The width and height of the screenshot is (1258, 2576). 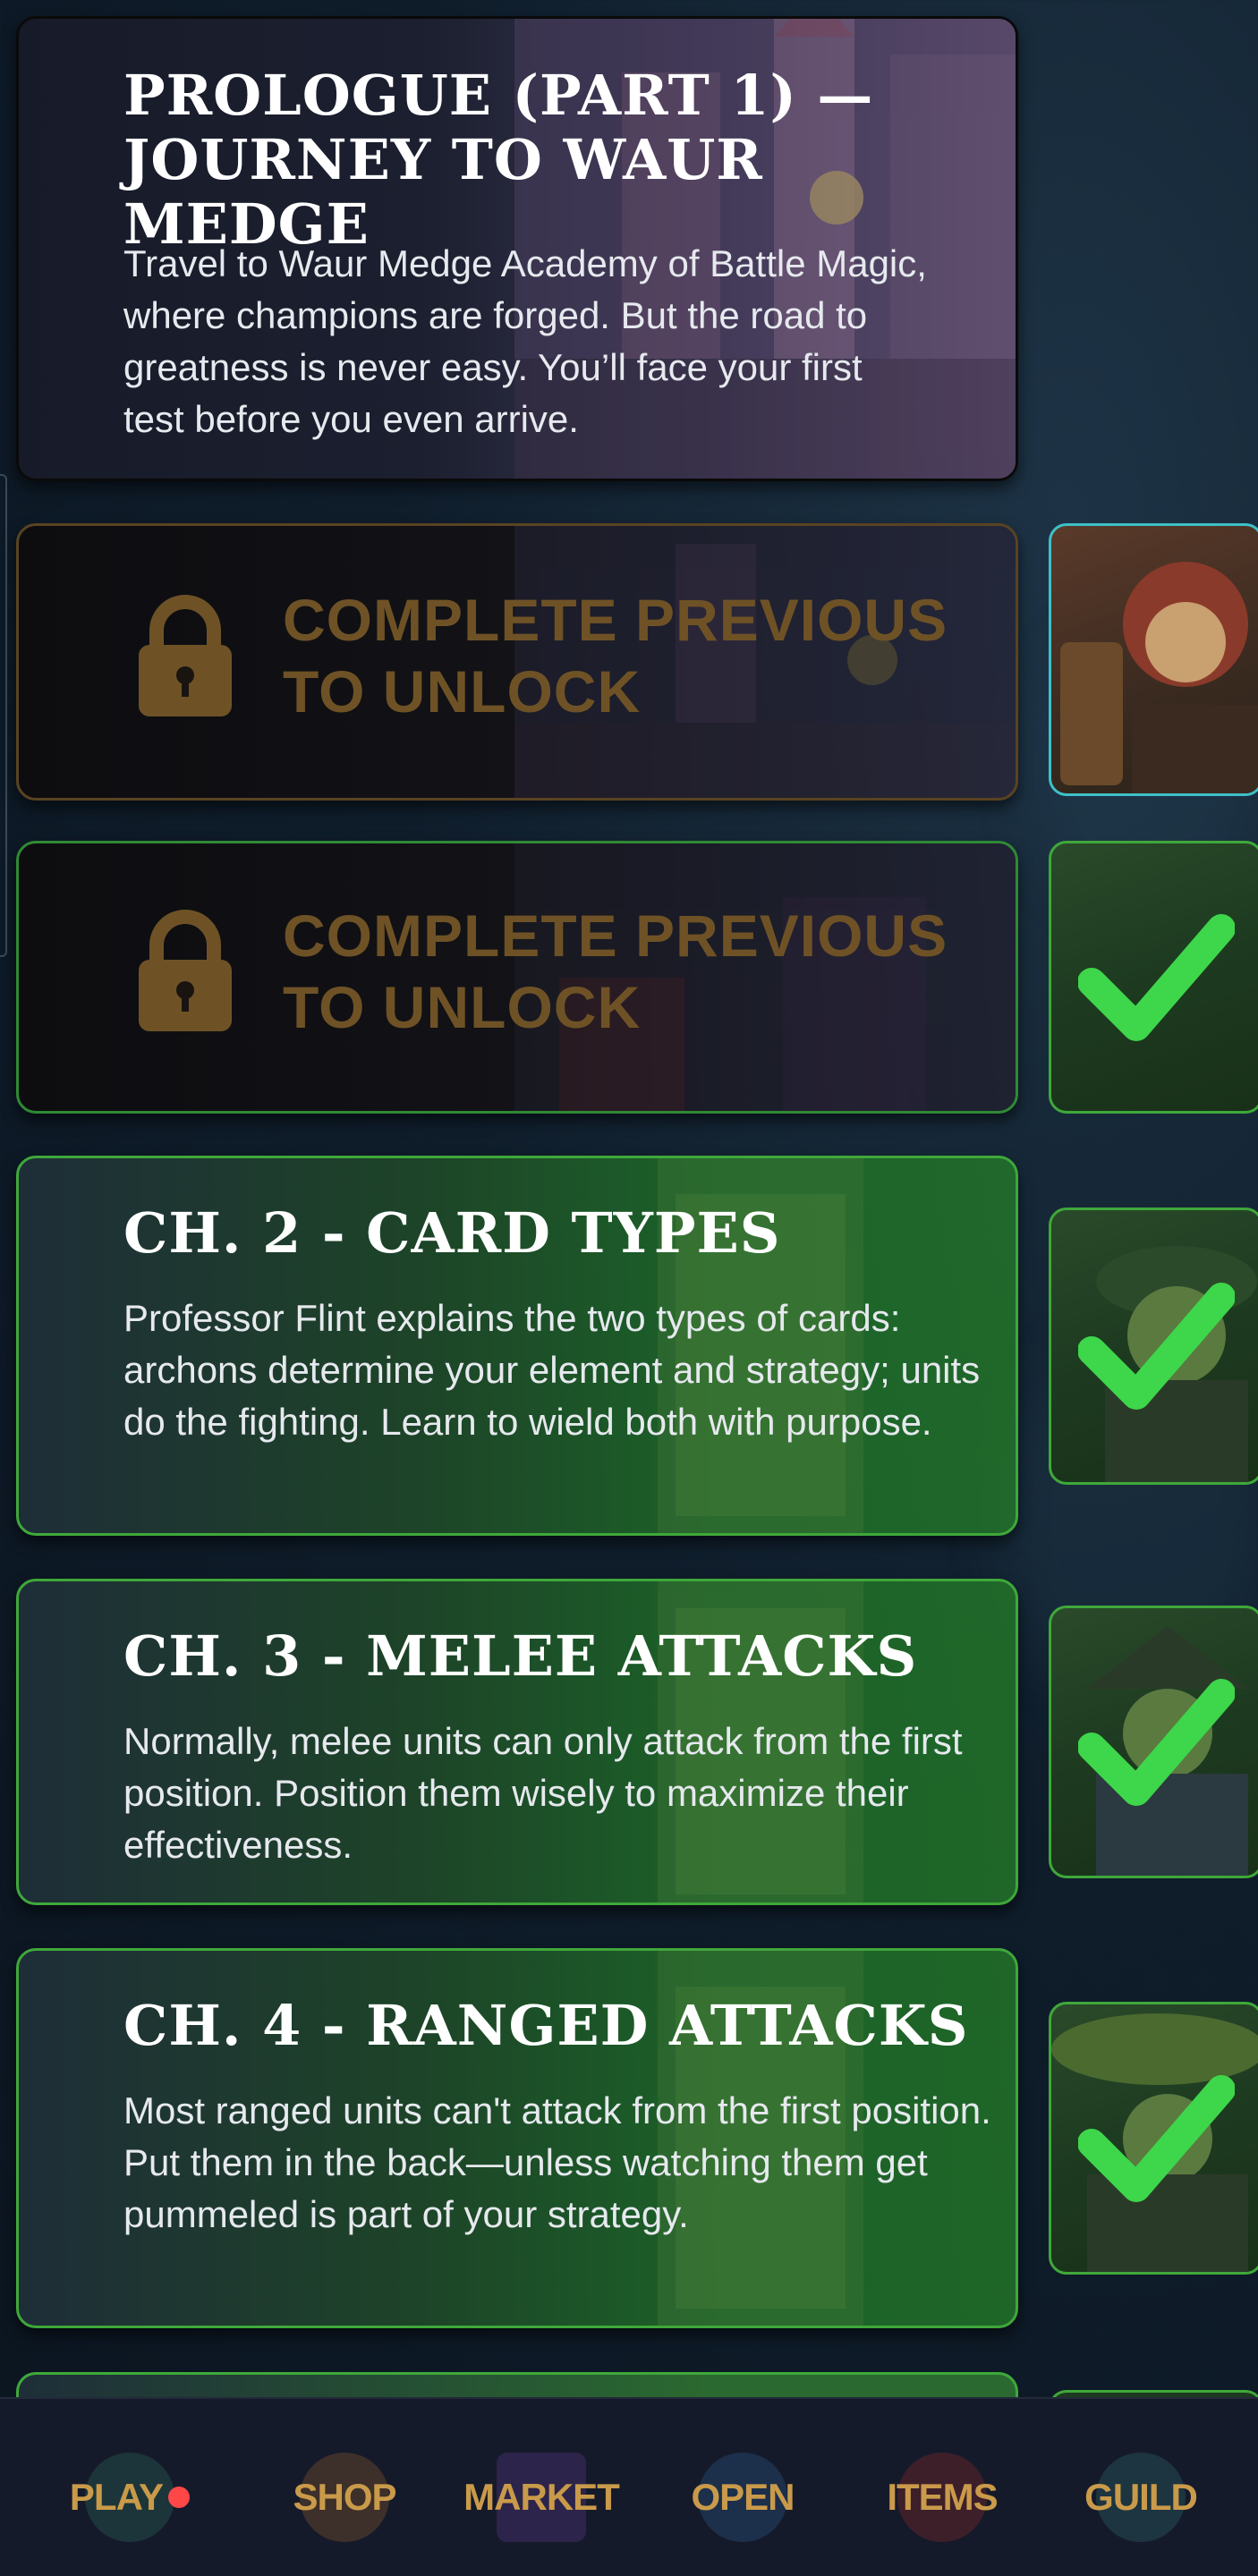 What do you see at coordinates (179, 2497) in the screenshot?
I see `notification-dot` at bounding box center [179, 2497].